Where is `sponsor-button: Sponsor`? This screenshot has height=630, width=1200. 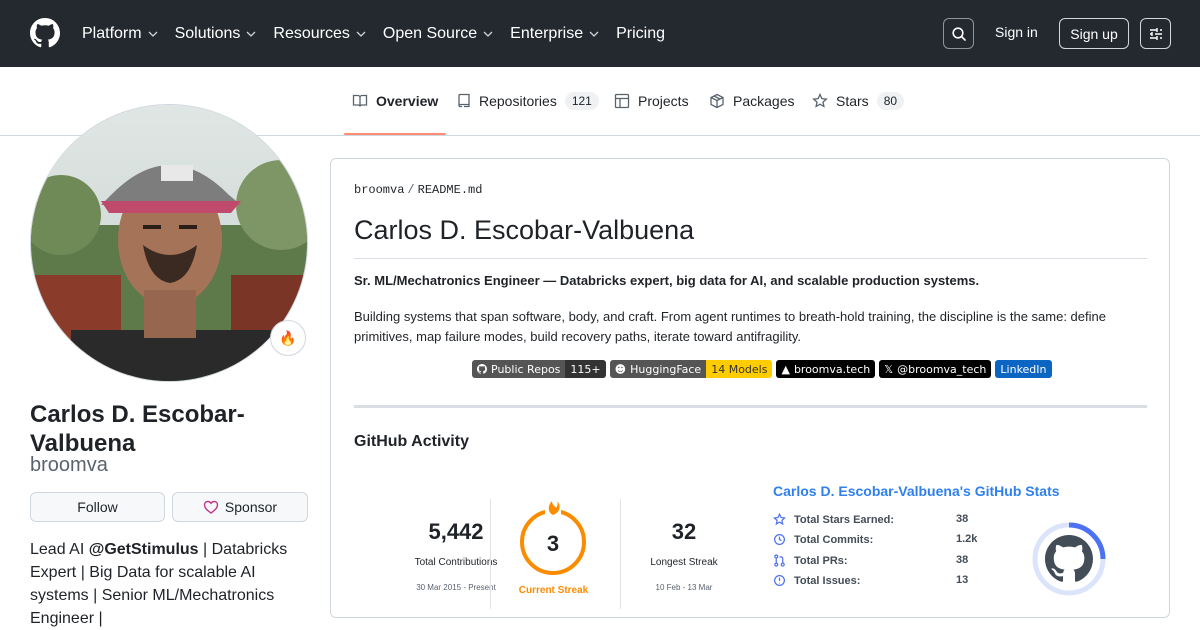 sponsor-button: Sponsor is located at coordinates (240, 507).